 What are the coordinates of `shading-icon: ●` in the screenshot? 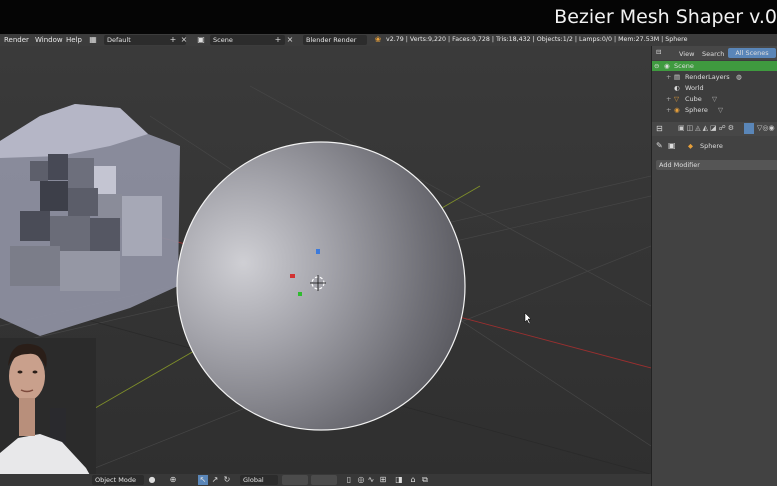 It's located at (152, 480).